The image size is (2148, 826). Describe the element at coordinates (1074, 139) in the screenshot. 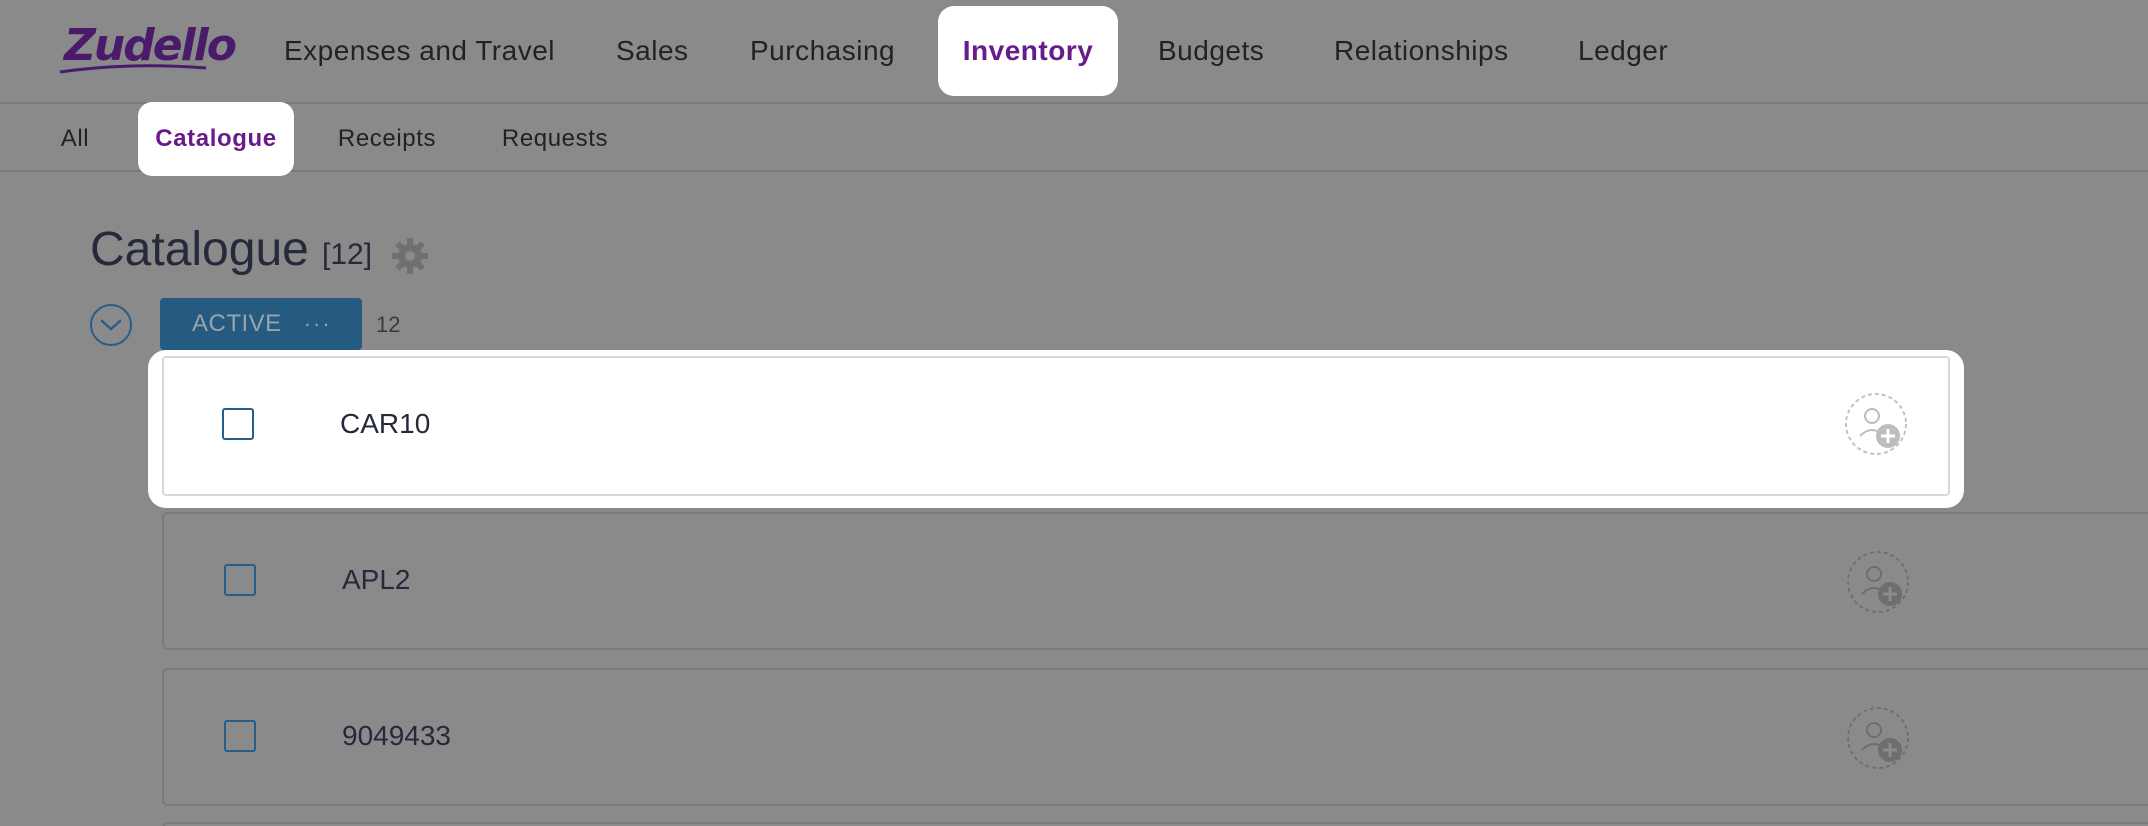

I see `sub-navigation: All Catalogue Receipts Requests` at that location.